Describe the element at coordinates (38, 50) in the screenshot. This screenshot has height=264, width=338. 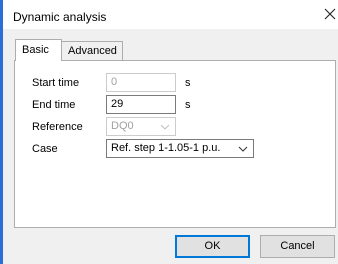
I see `tab-basic: Basic` at that location.